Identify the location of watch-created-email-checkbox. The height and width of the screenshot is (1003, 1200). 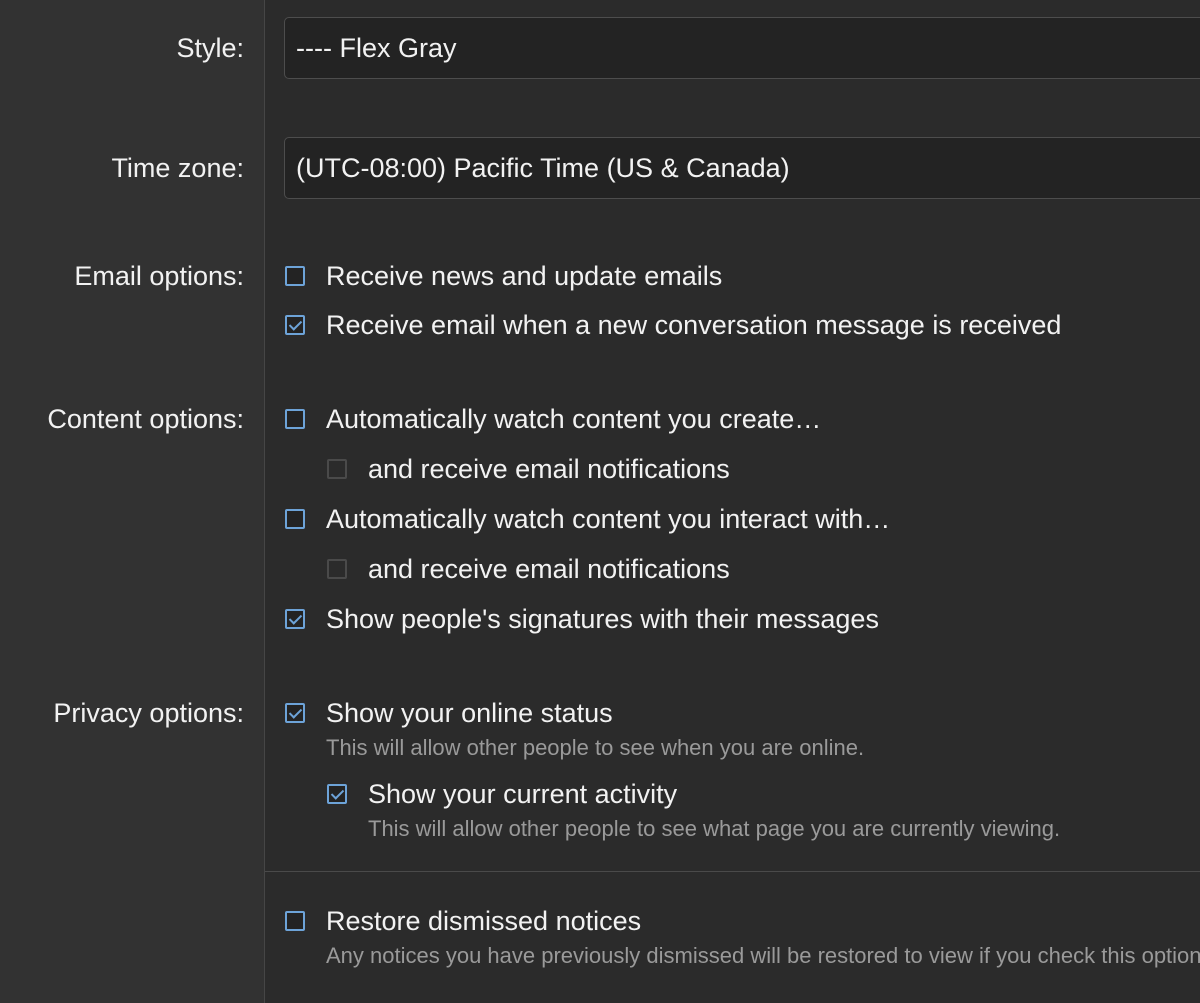
(337, 469).